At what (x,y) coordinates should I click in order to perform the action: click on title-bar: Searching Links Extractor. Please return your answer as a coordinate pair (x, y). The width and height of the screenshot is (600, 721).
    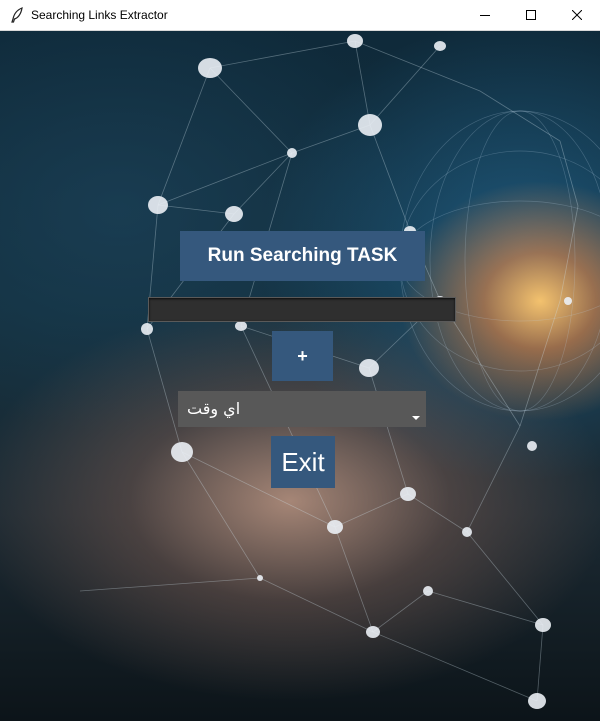
    Looking at the image, I should click on (300, 15).